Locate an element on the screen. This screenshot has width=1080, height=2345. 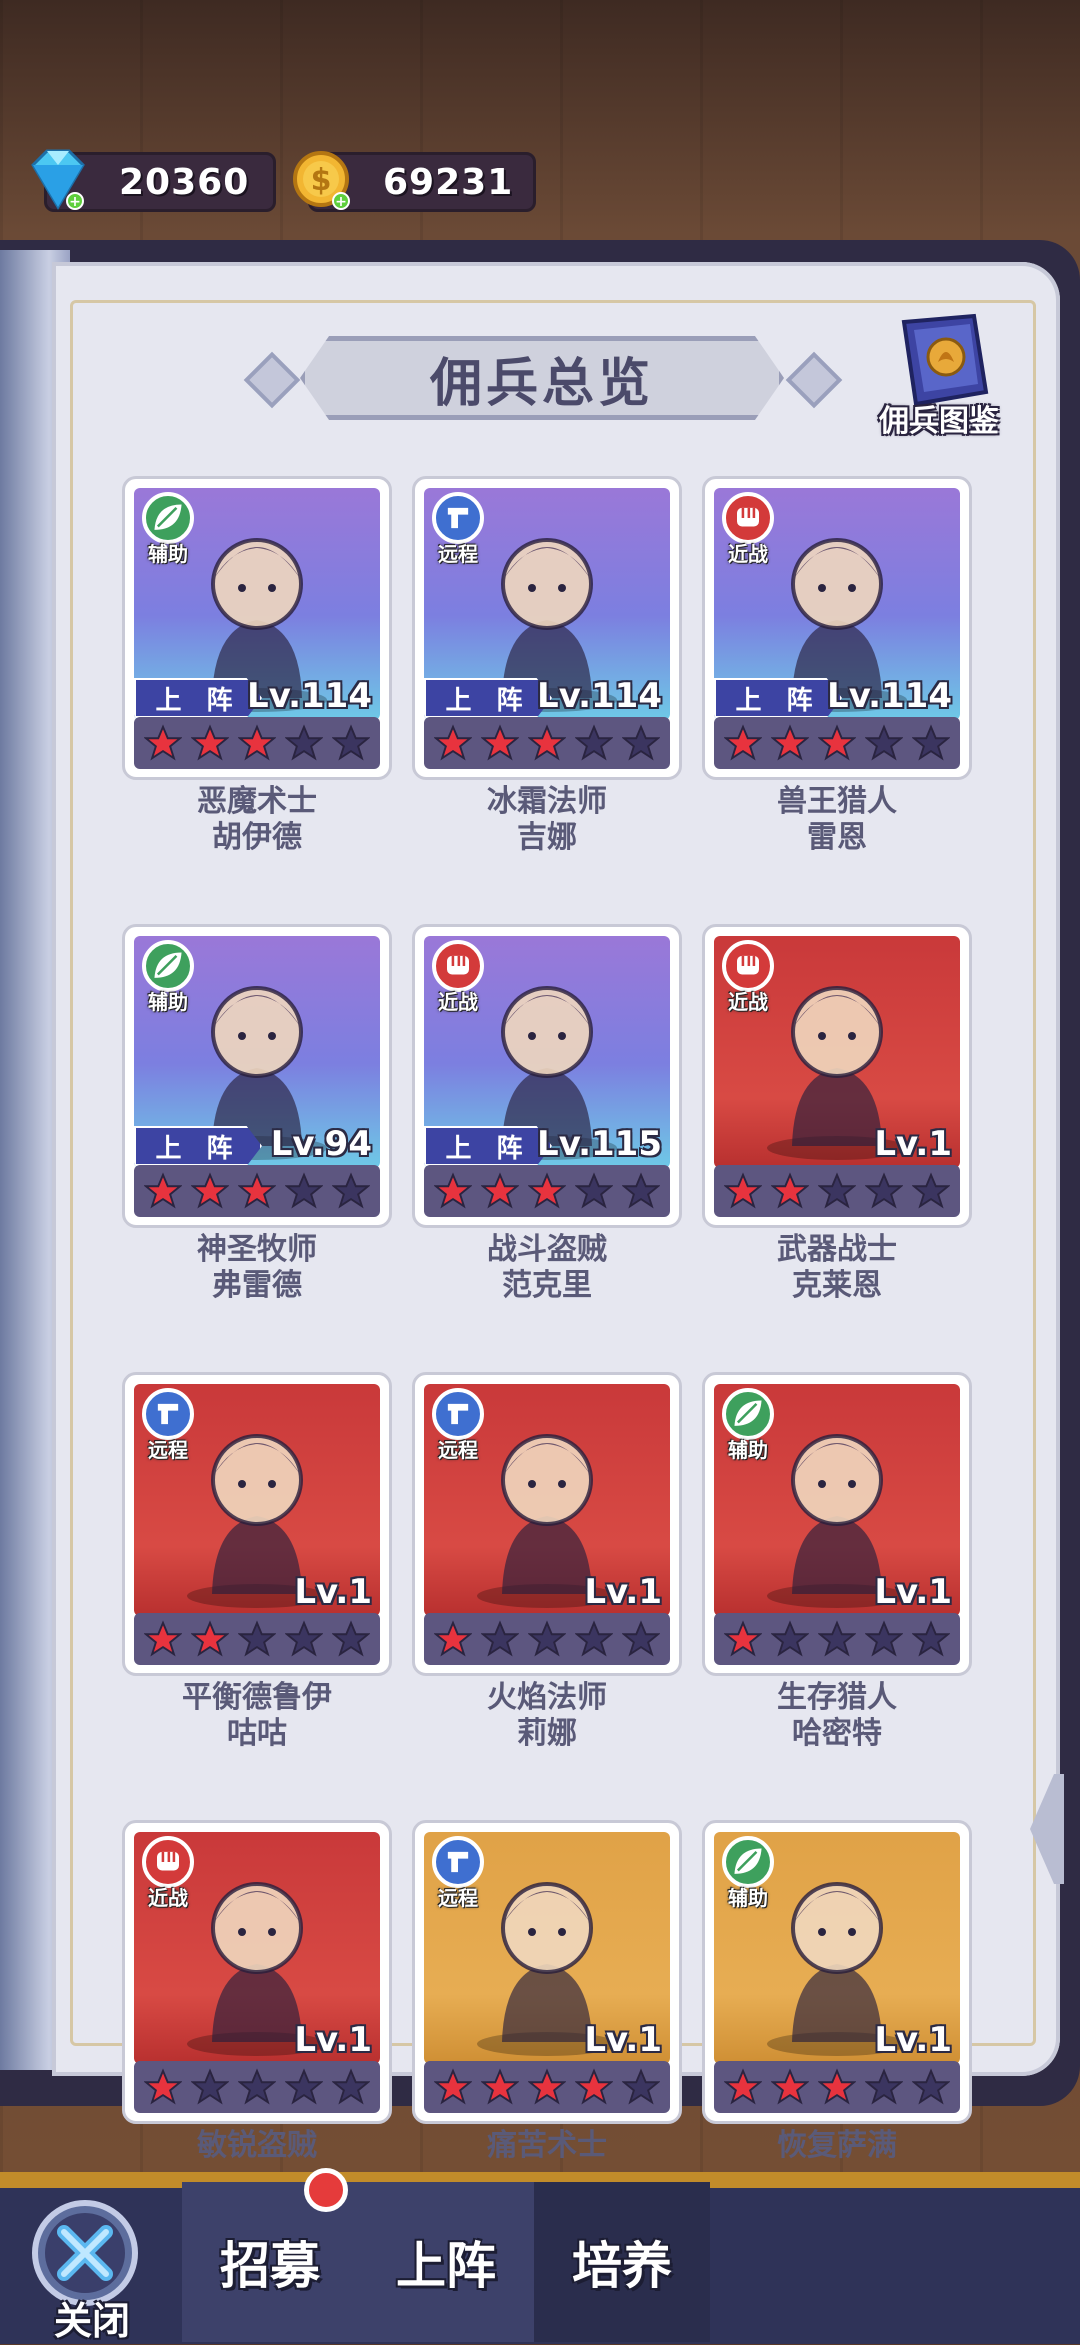
hero-card: 辅助 Lv.1 生存猎人 哈密特 is located at coordinates (837, 1562).